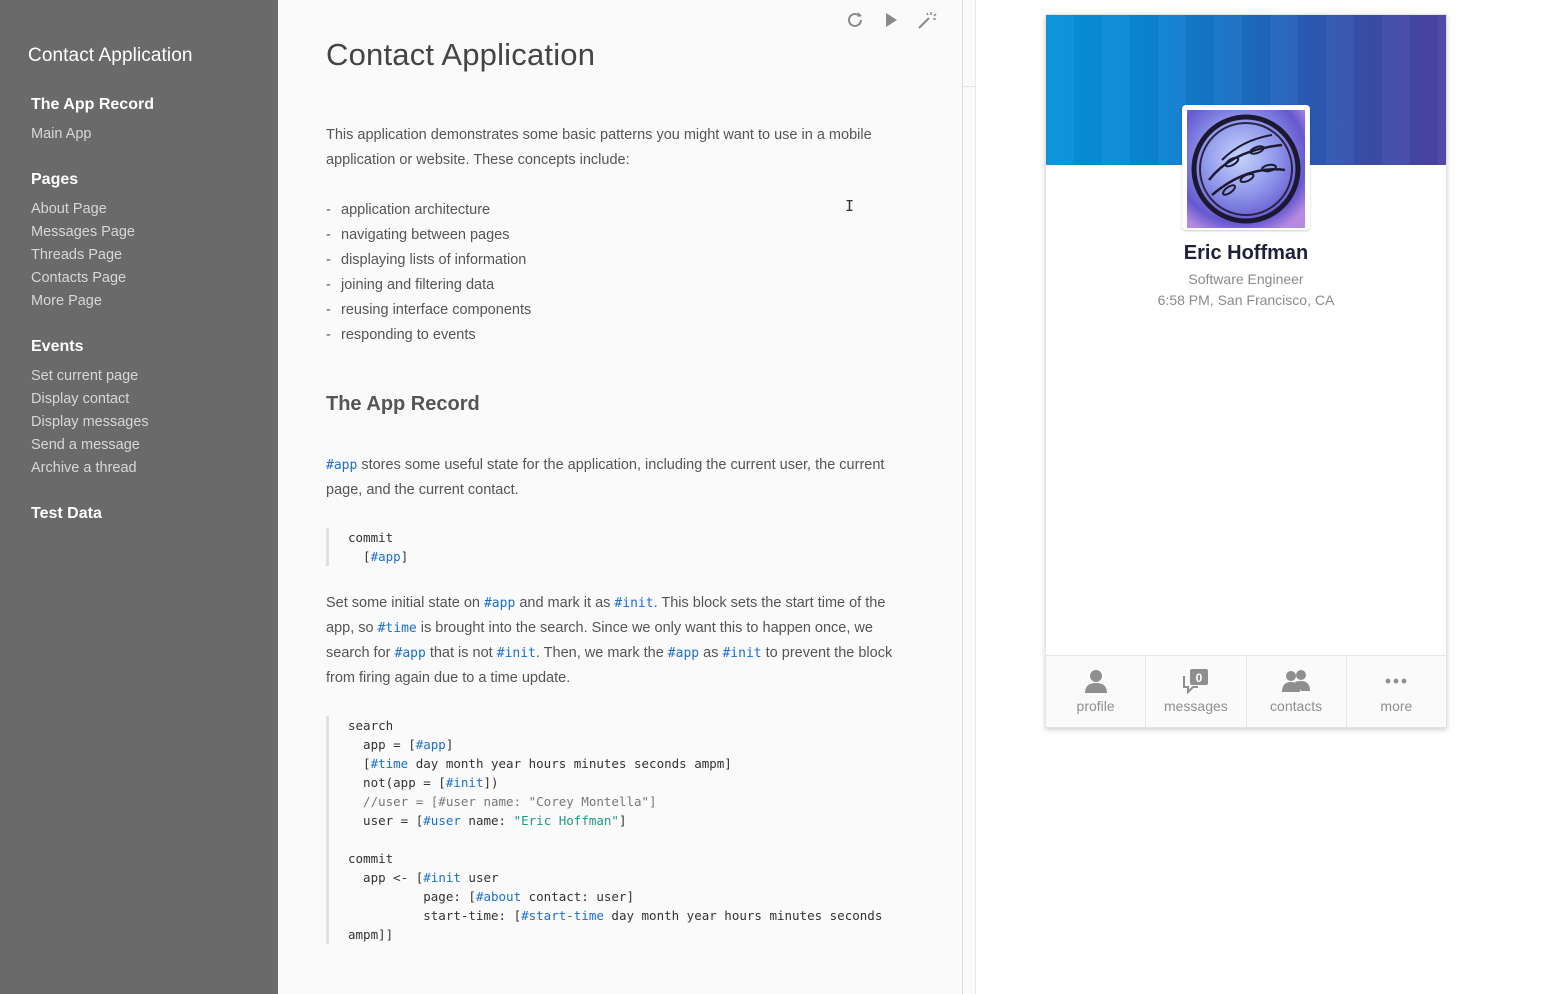 The image size is (1565, 994). What do you see at coordinates (408, 335) in the screenshot?
I see `concept-text: responding to events` at bounding box center [408, 335].